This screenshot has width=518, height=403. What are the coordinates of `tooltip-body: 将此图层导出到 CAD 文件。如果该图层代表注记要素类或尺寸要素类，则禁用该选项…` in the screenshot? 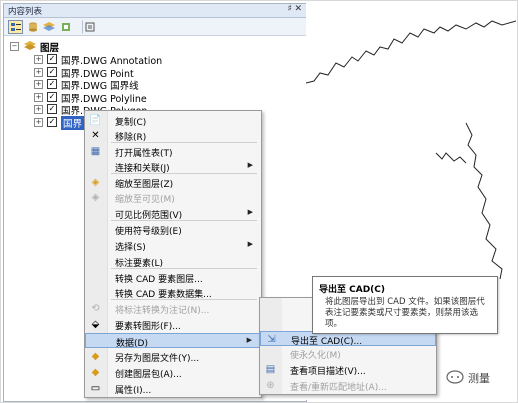 It's located at (405, 313).